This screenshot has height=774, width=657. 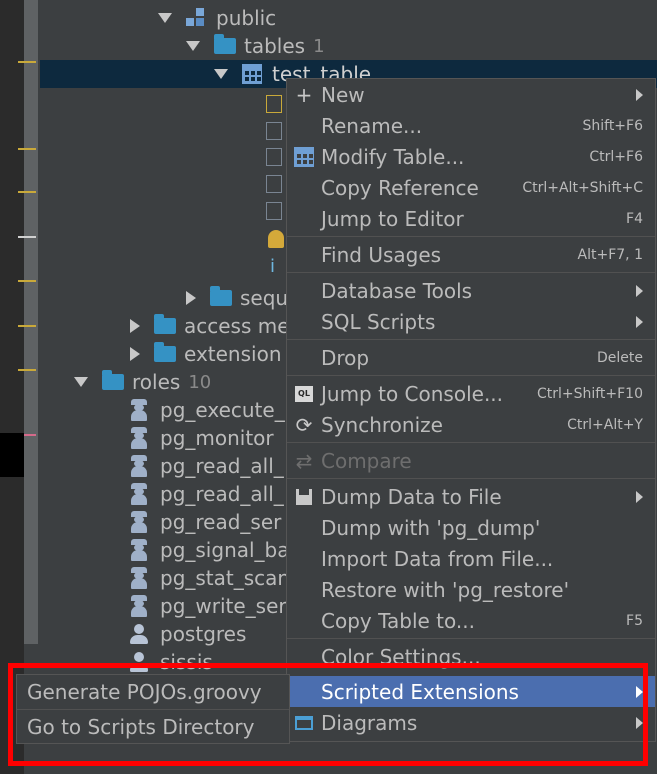 I want to click on menu-item-copy-table: Copy Table to... F5, so click(x=471, y=620).